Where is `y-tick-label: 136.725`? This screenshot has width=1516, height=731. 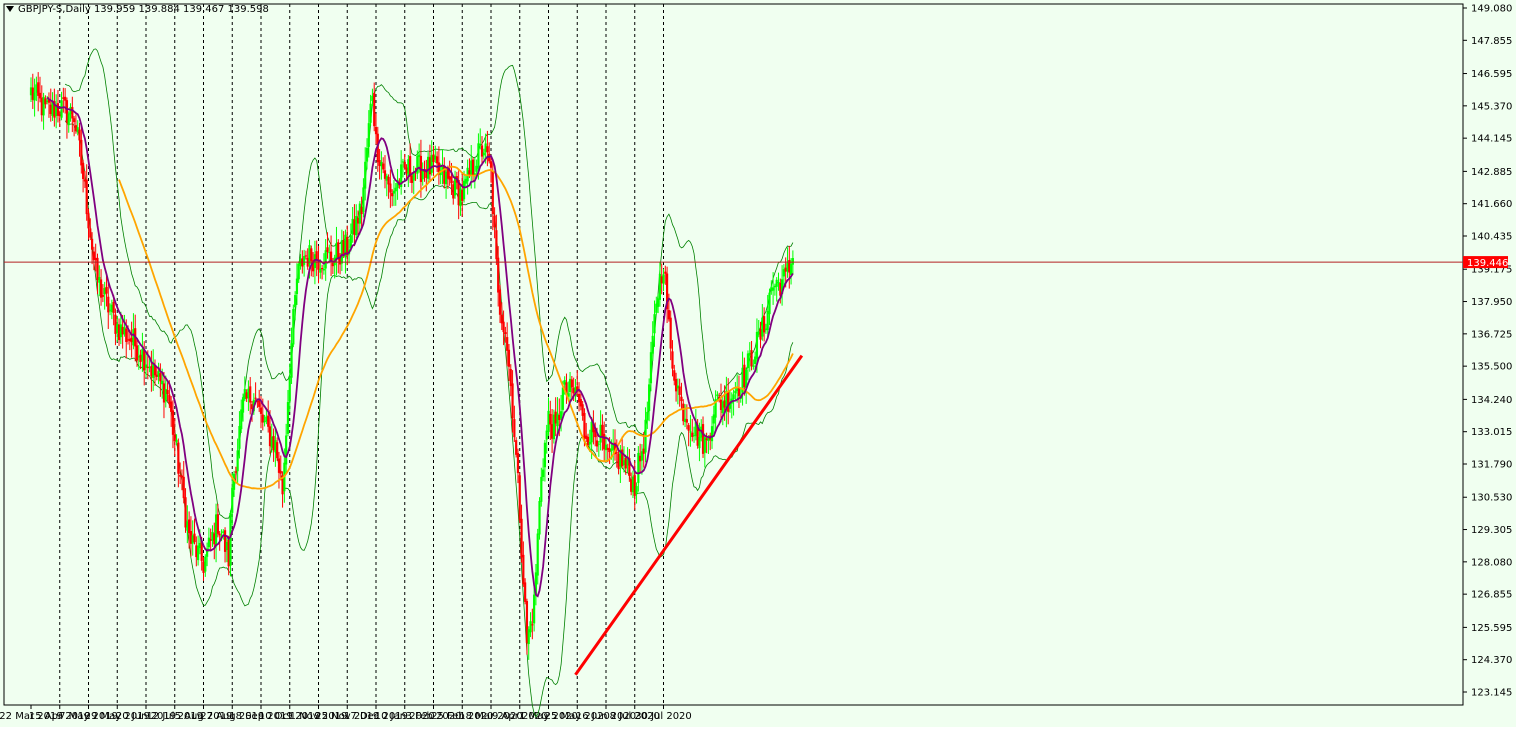
y-tick-label: 136.725 is located at coordinates (1491, 334).